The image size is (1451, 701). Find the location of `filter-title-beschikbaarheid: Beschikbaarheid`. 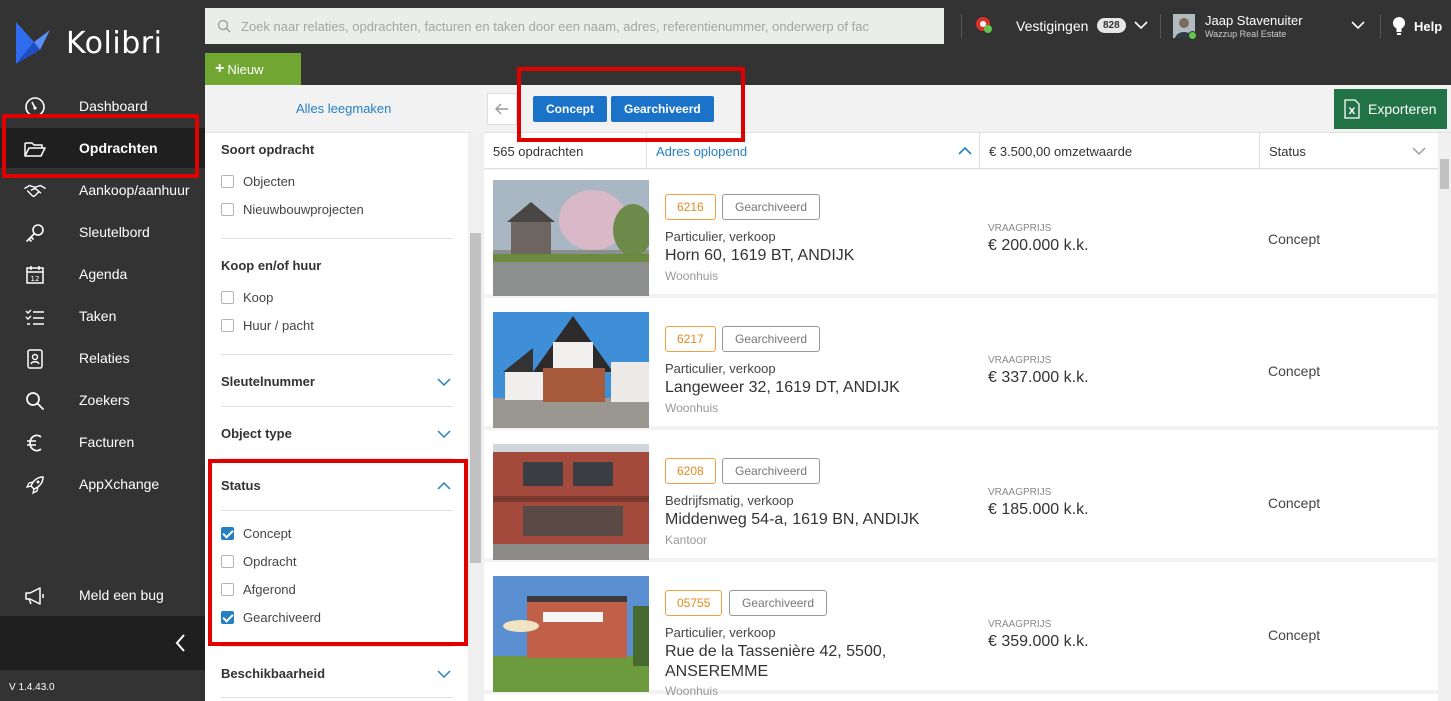

filter-title-beschikbaarheid: Beschikbaarheid is located at coordinates (273, 673).